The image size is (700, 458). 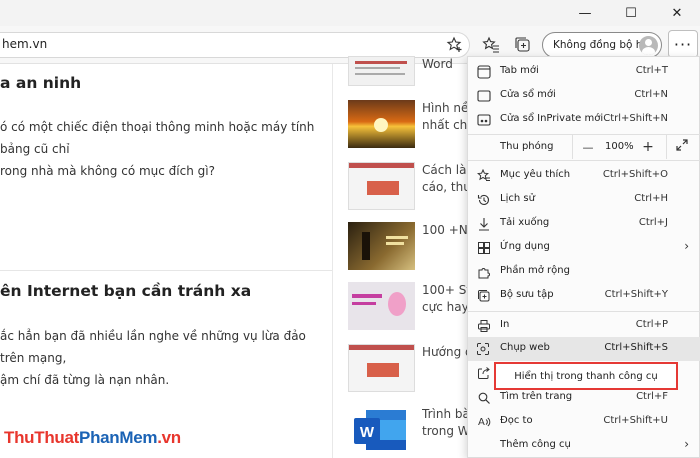 What do you see at coordinates (350, 13) in the screenshot?
I see `title-bar: — ☐ ✕` at bounding box center [350, 13].